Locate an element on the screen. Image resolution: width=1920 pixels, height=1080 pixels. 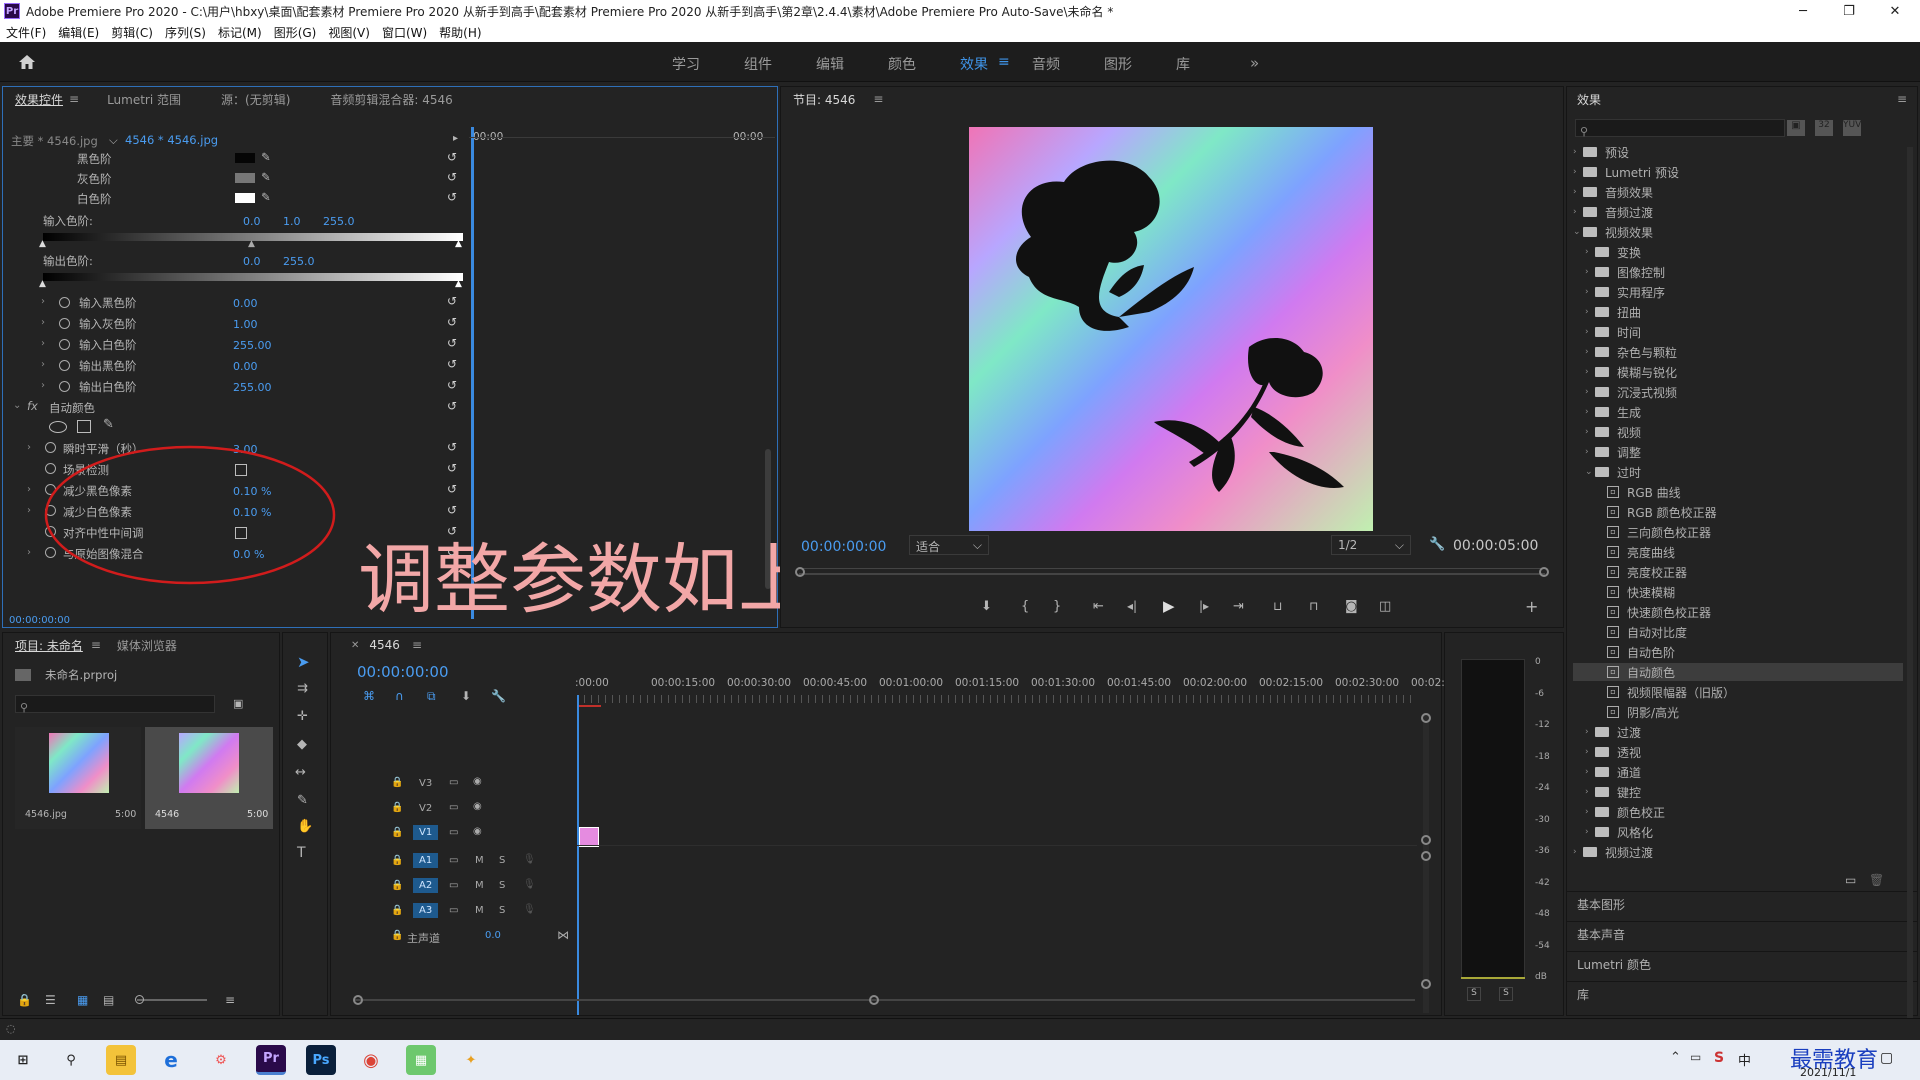
lock-icon: 🔒 is located at coordinates (24, 1000).